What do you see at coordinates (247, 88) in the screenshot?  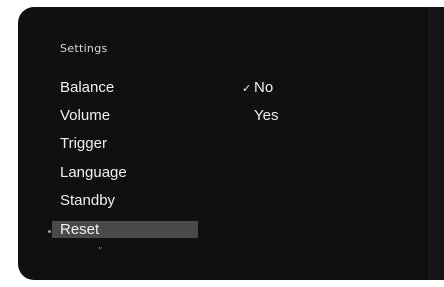 I see `checkmark-icon: ✓` at bounding box center [247, 88].